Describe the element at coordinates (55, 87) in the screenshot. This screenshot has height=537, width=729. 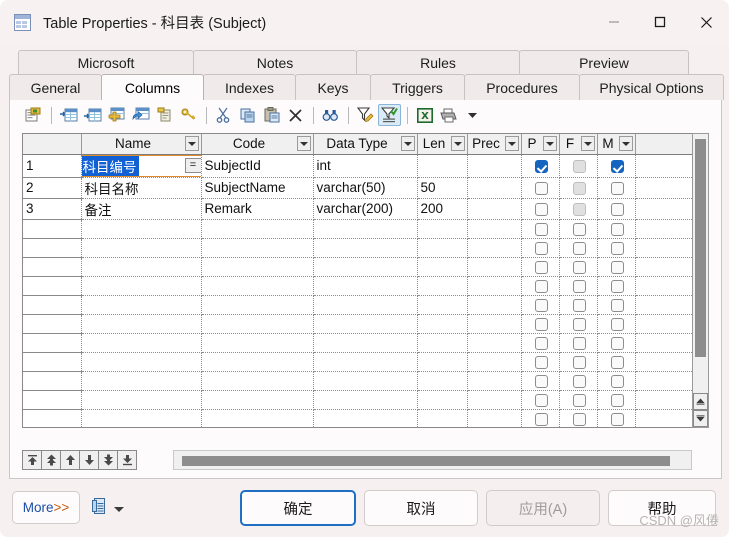
I see `tab-general: General` at that location.